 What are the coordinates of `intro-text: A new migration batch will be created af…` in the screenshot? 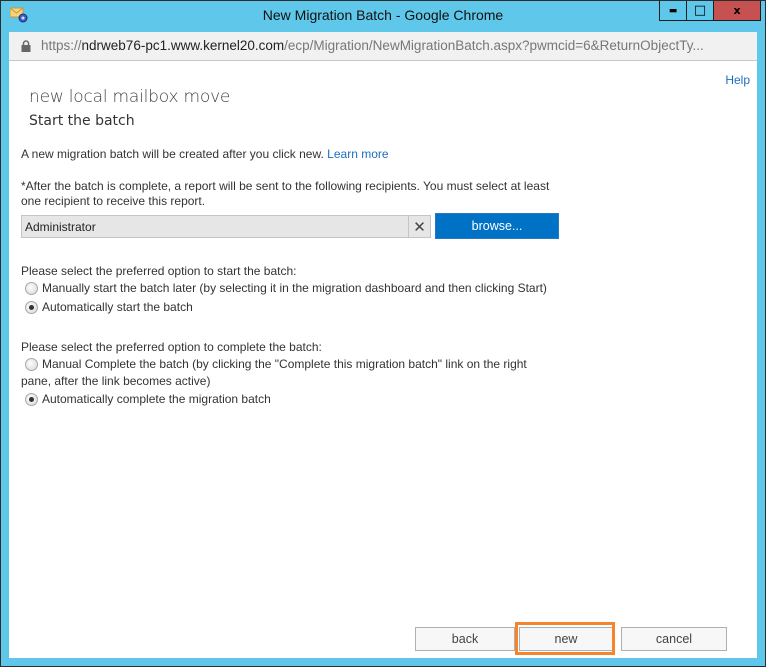 It's located at (205, 154).